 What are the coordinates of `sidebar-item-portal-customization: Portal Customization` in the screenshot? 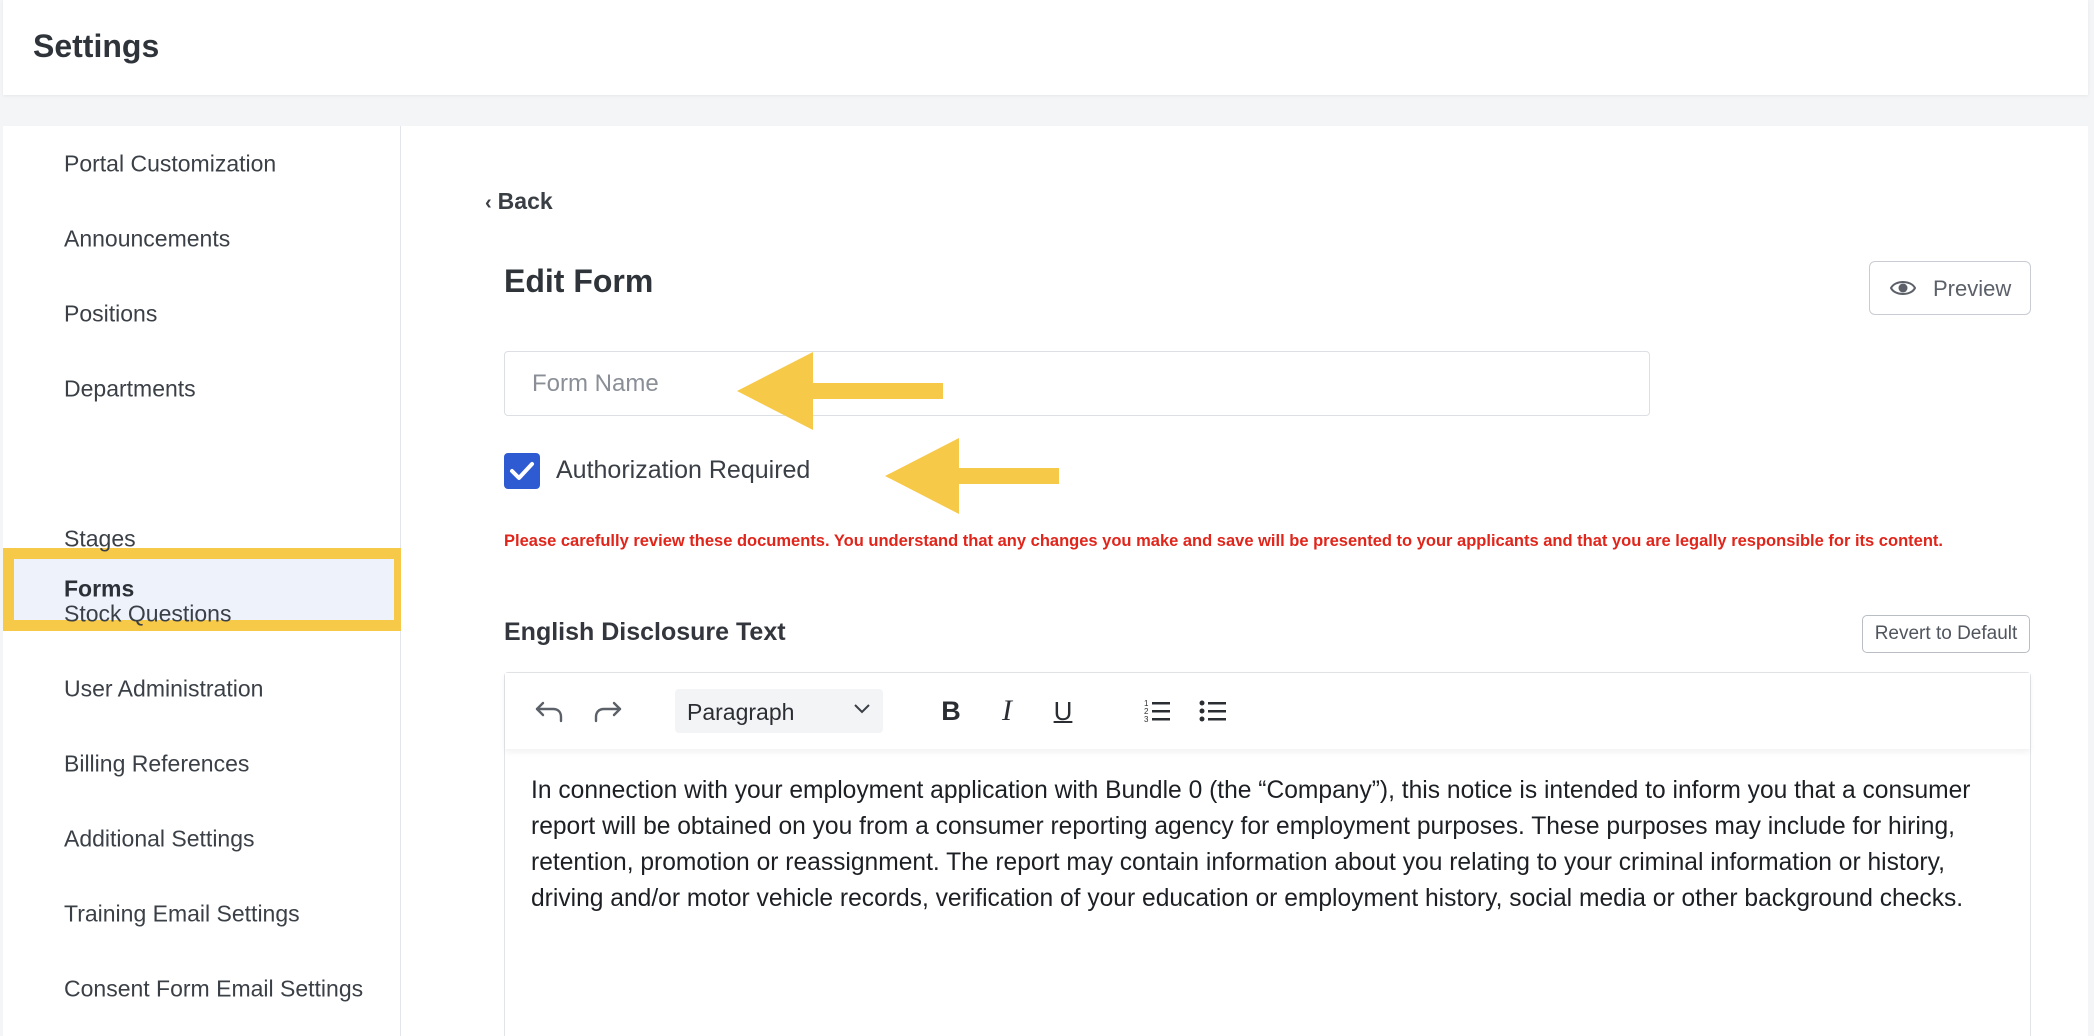 It's located at (202, 163).